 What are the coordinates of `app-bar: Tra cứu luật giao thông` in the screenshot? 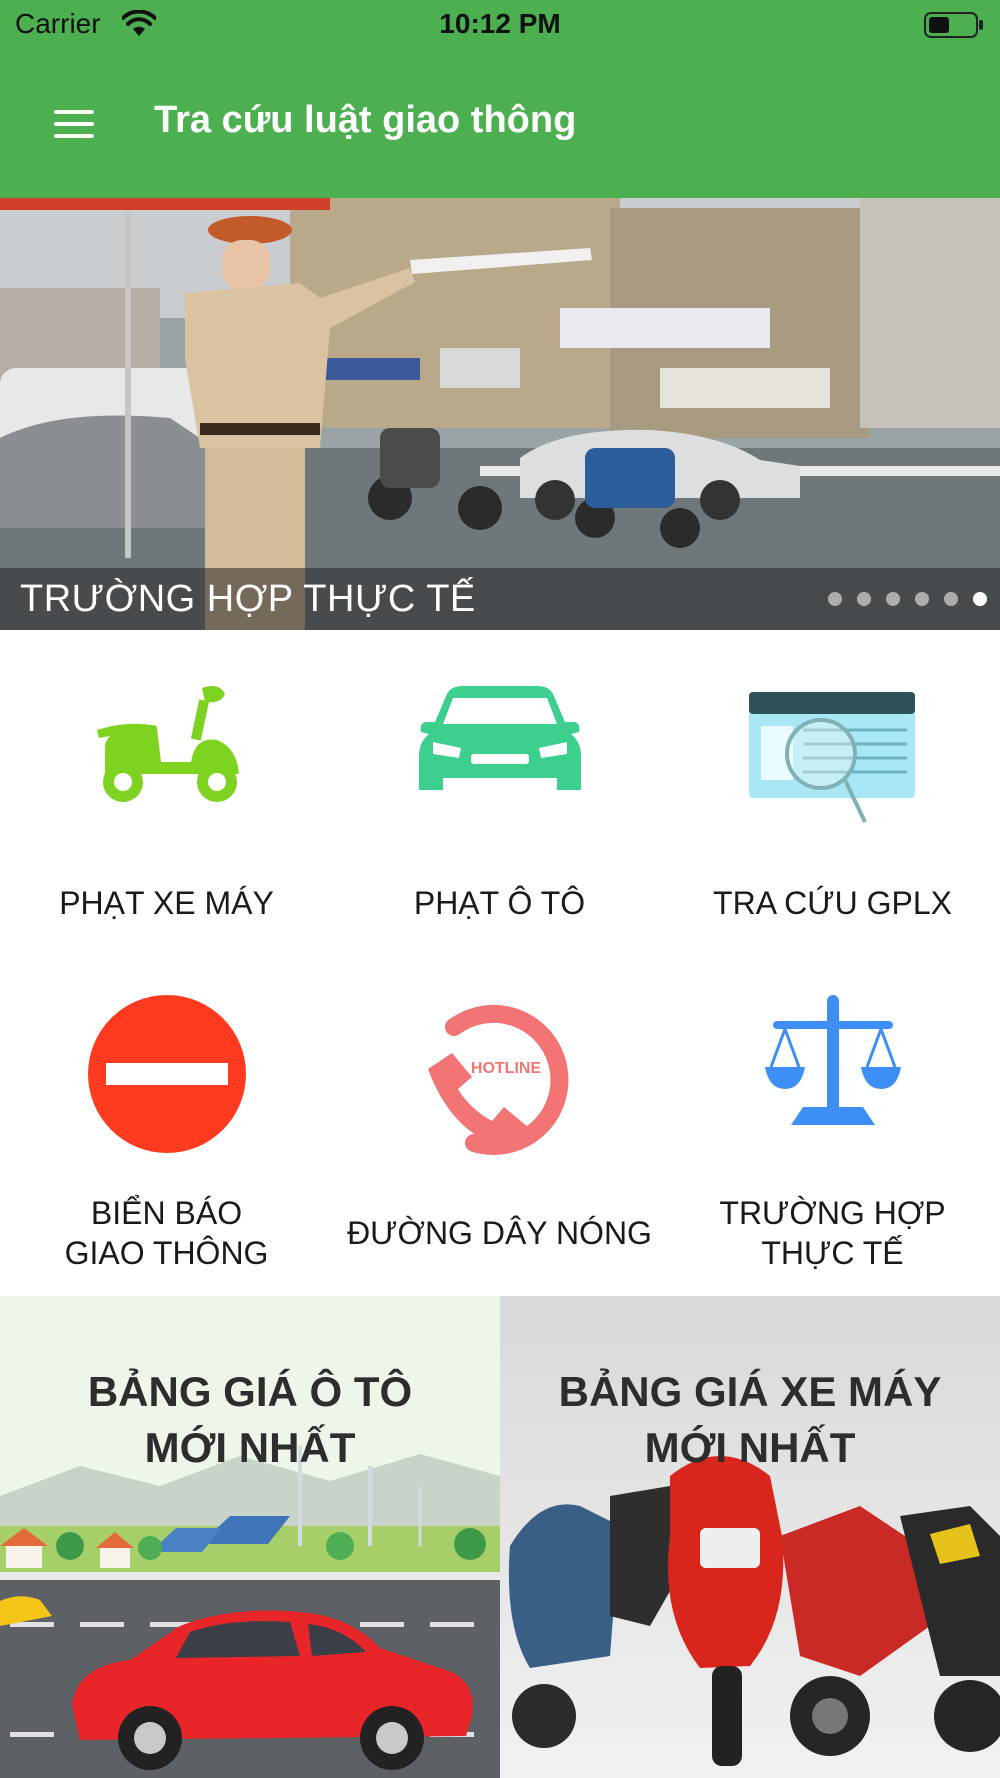 It's located at (500, 124).